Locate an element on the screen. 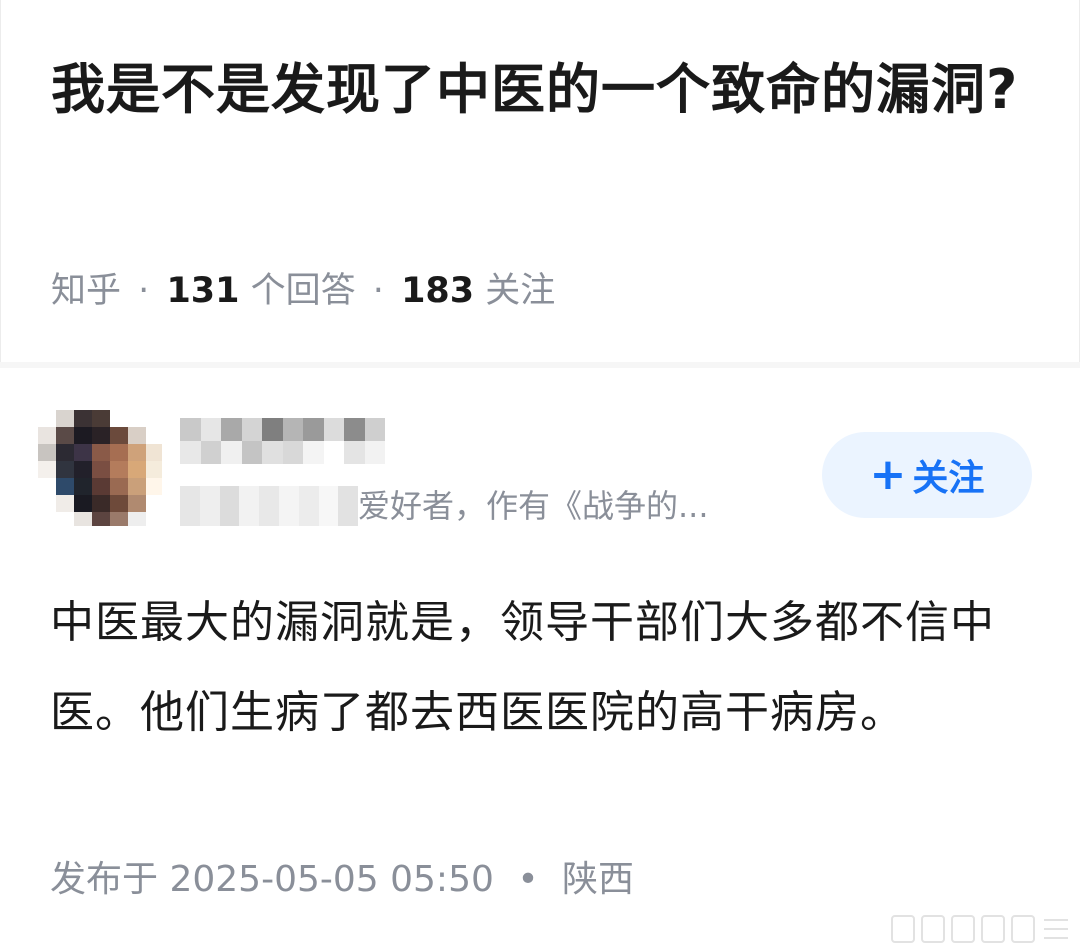 The width and height of the screenshot is (1080, 951). follower-count-label: 关注 is located at coordinates (520, 291).